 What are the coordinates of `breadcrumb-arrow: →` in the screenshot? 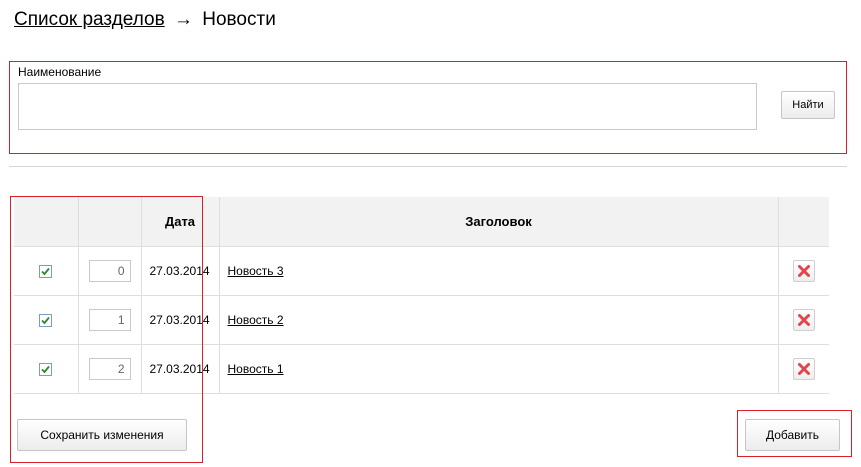 It's located at (183, 19).